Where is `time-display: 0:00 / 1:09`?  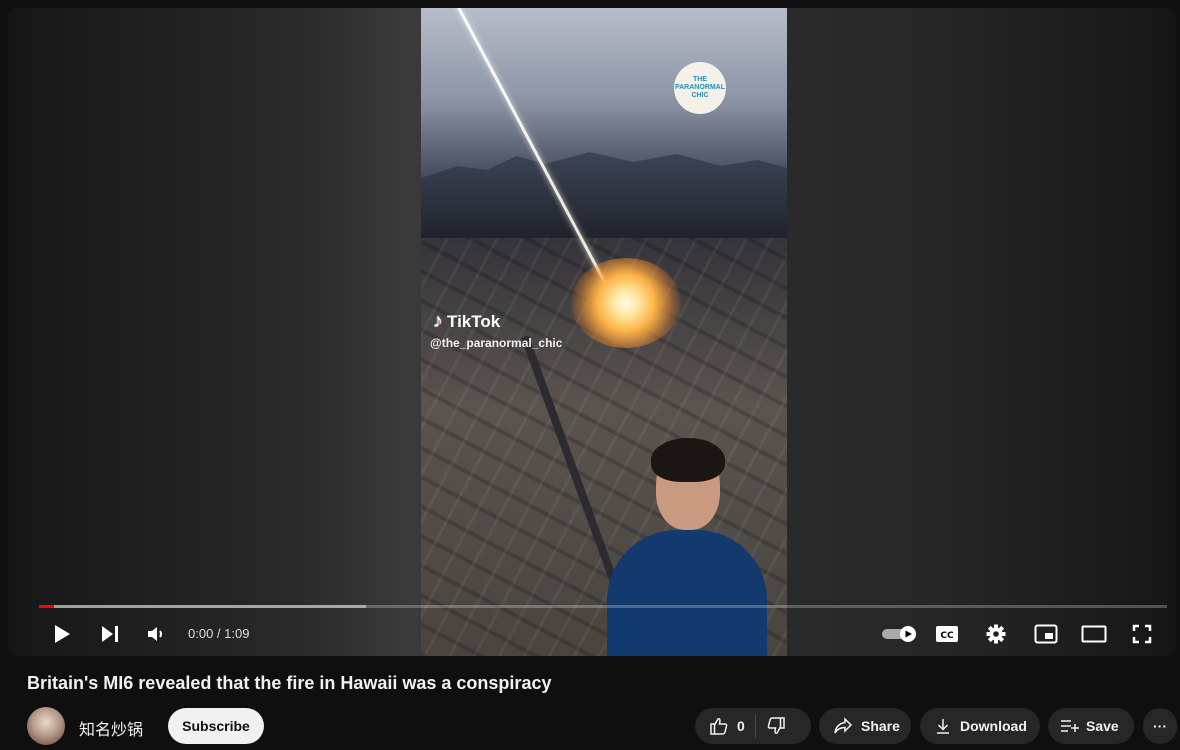
time-display: 0:00 / 1:09 is located at coordinates (219, 633).